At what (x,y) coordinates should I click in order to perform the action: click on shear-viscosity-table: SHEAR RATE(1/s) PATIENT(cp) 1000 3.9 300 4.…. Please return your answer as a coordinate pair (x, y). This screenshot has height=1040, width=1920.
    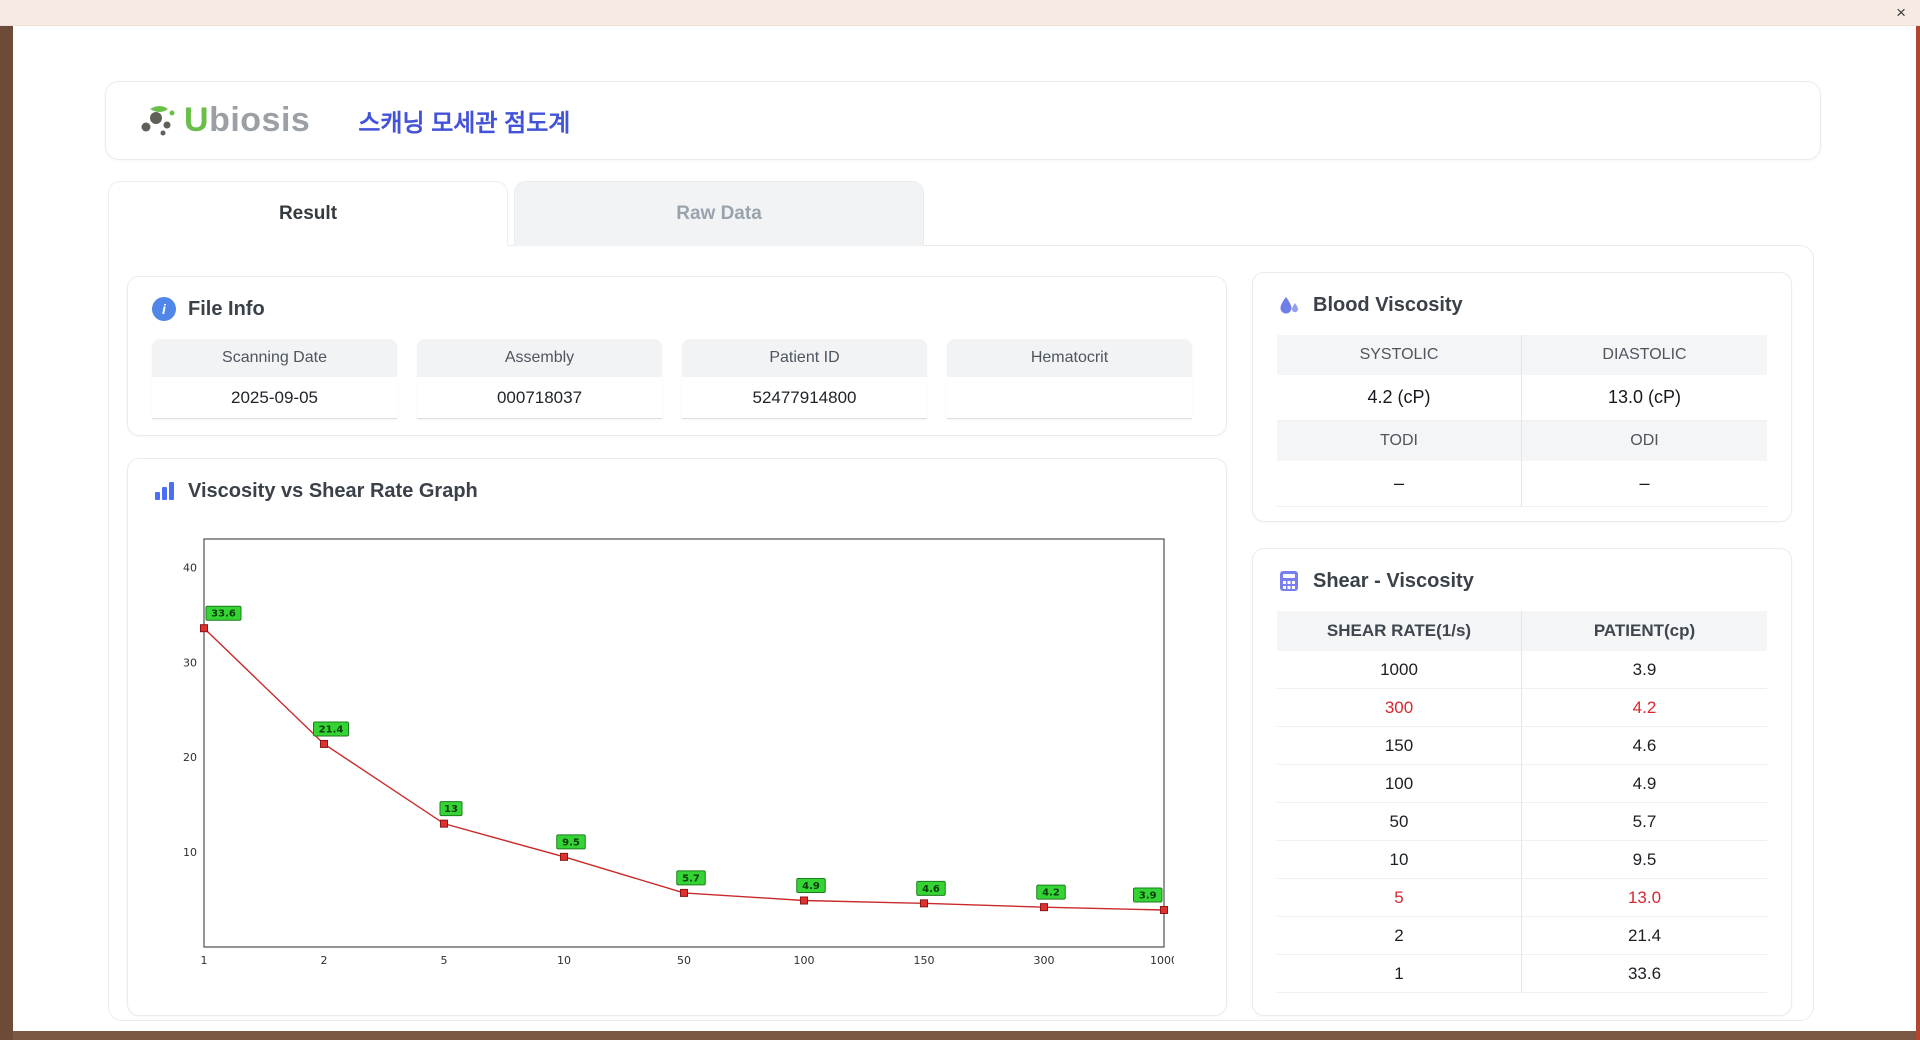
    Looking at the image, I should click on (1522, 802).